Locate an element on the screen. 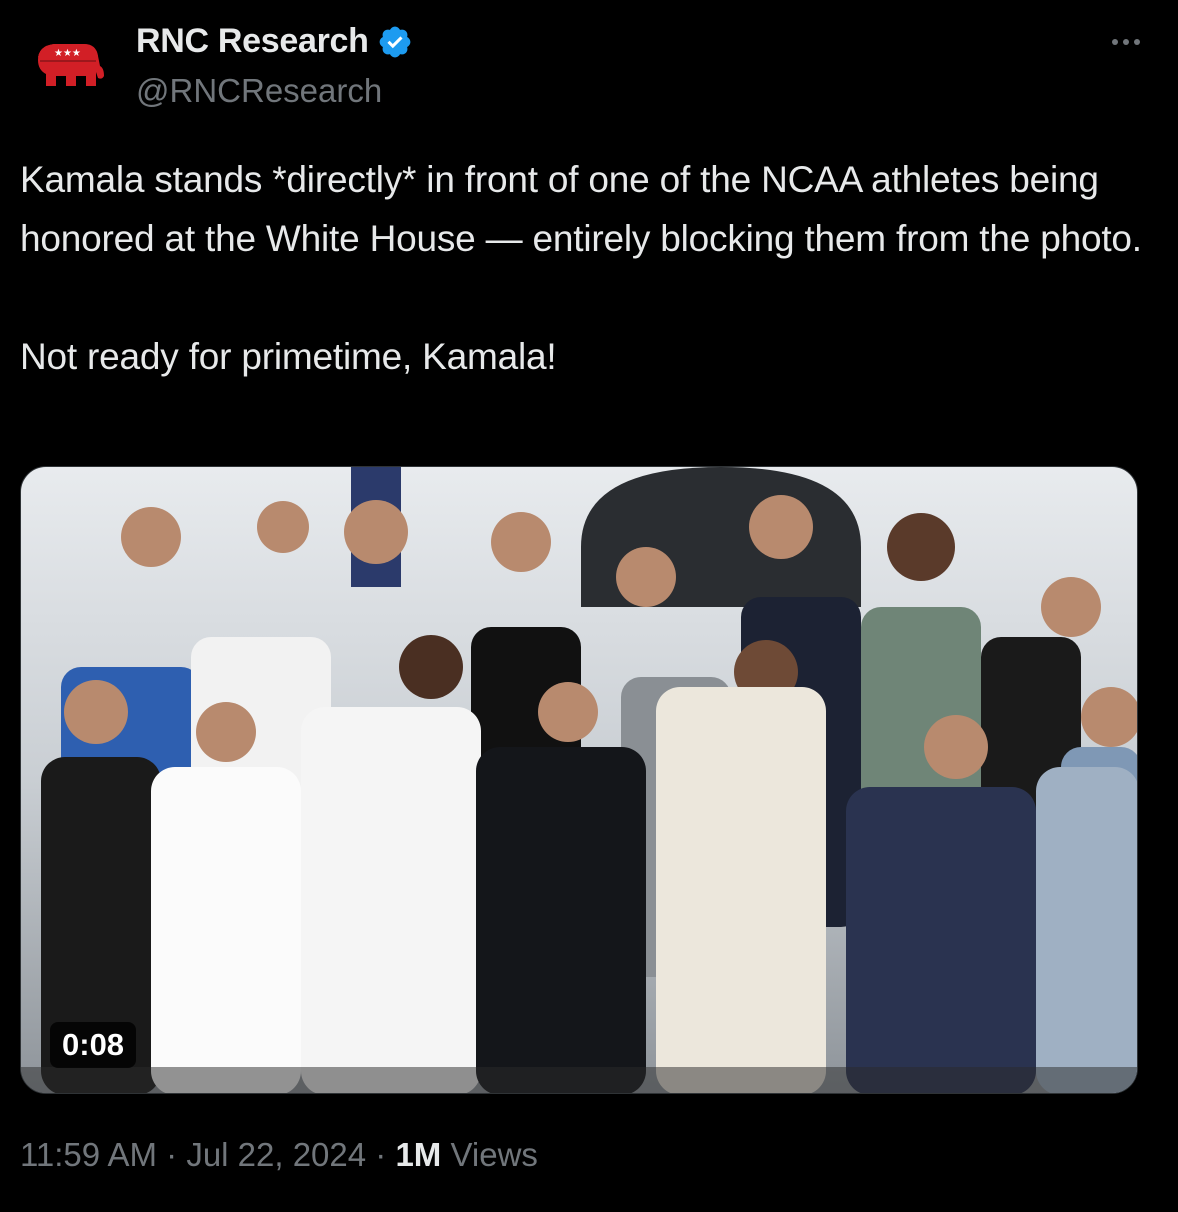 The height and width of the screenshot is (1212, 1178). name-row: RNC Research is located at coordinates (274, 41).